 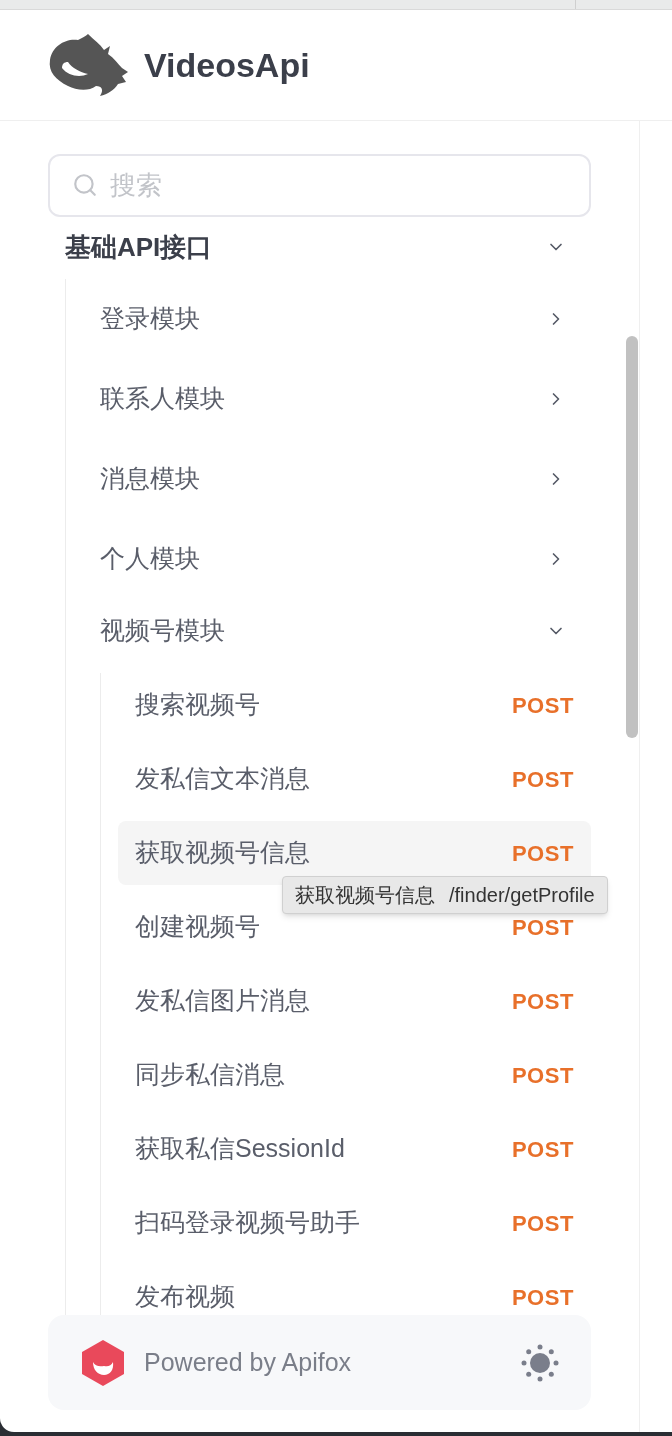 I want to click on endpoint-item: 扫码登录视频号助手 POST, so click(x=354, y=1223).